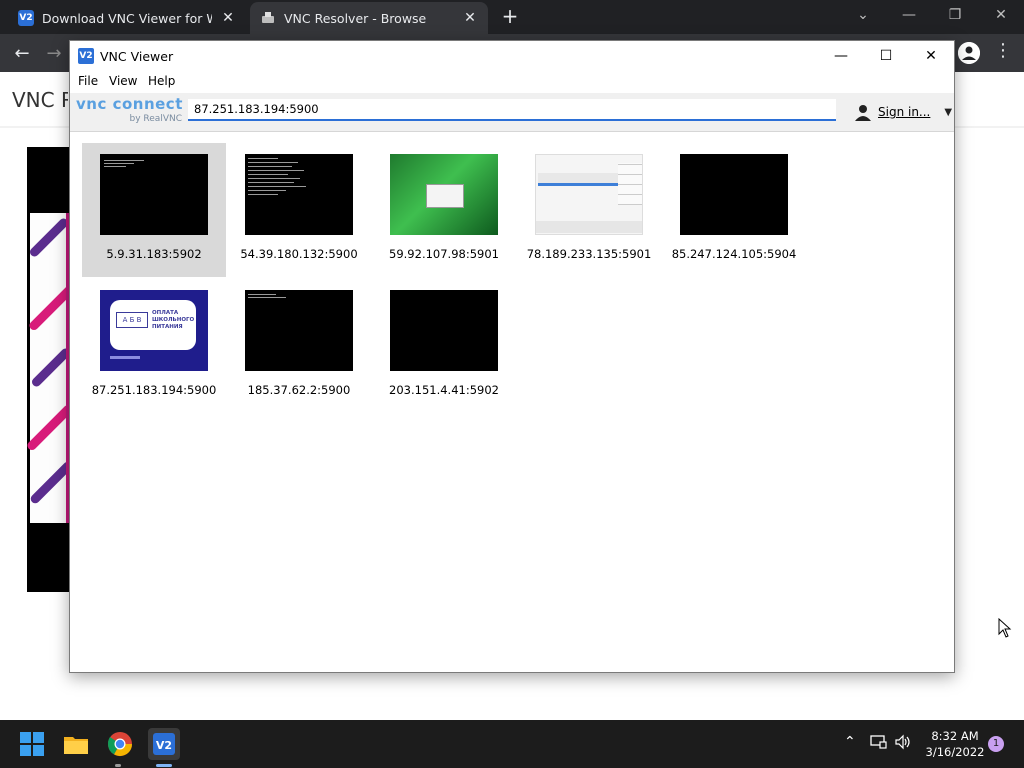 The height and width of the screenshot is (768, 1024). I want to click on connection-tile: 203.151.4.41:5902, so click(444, 346).